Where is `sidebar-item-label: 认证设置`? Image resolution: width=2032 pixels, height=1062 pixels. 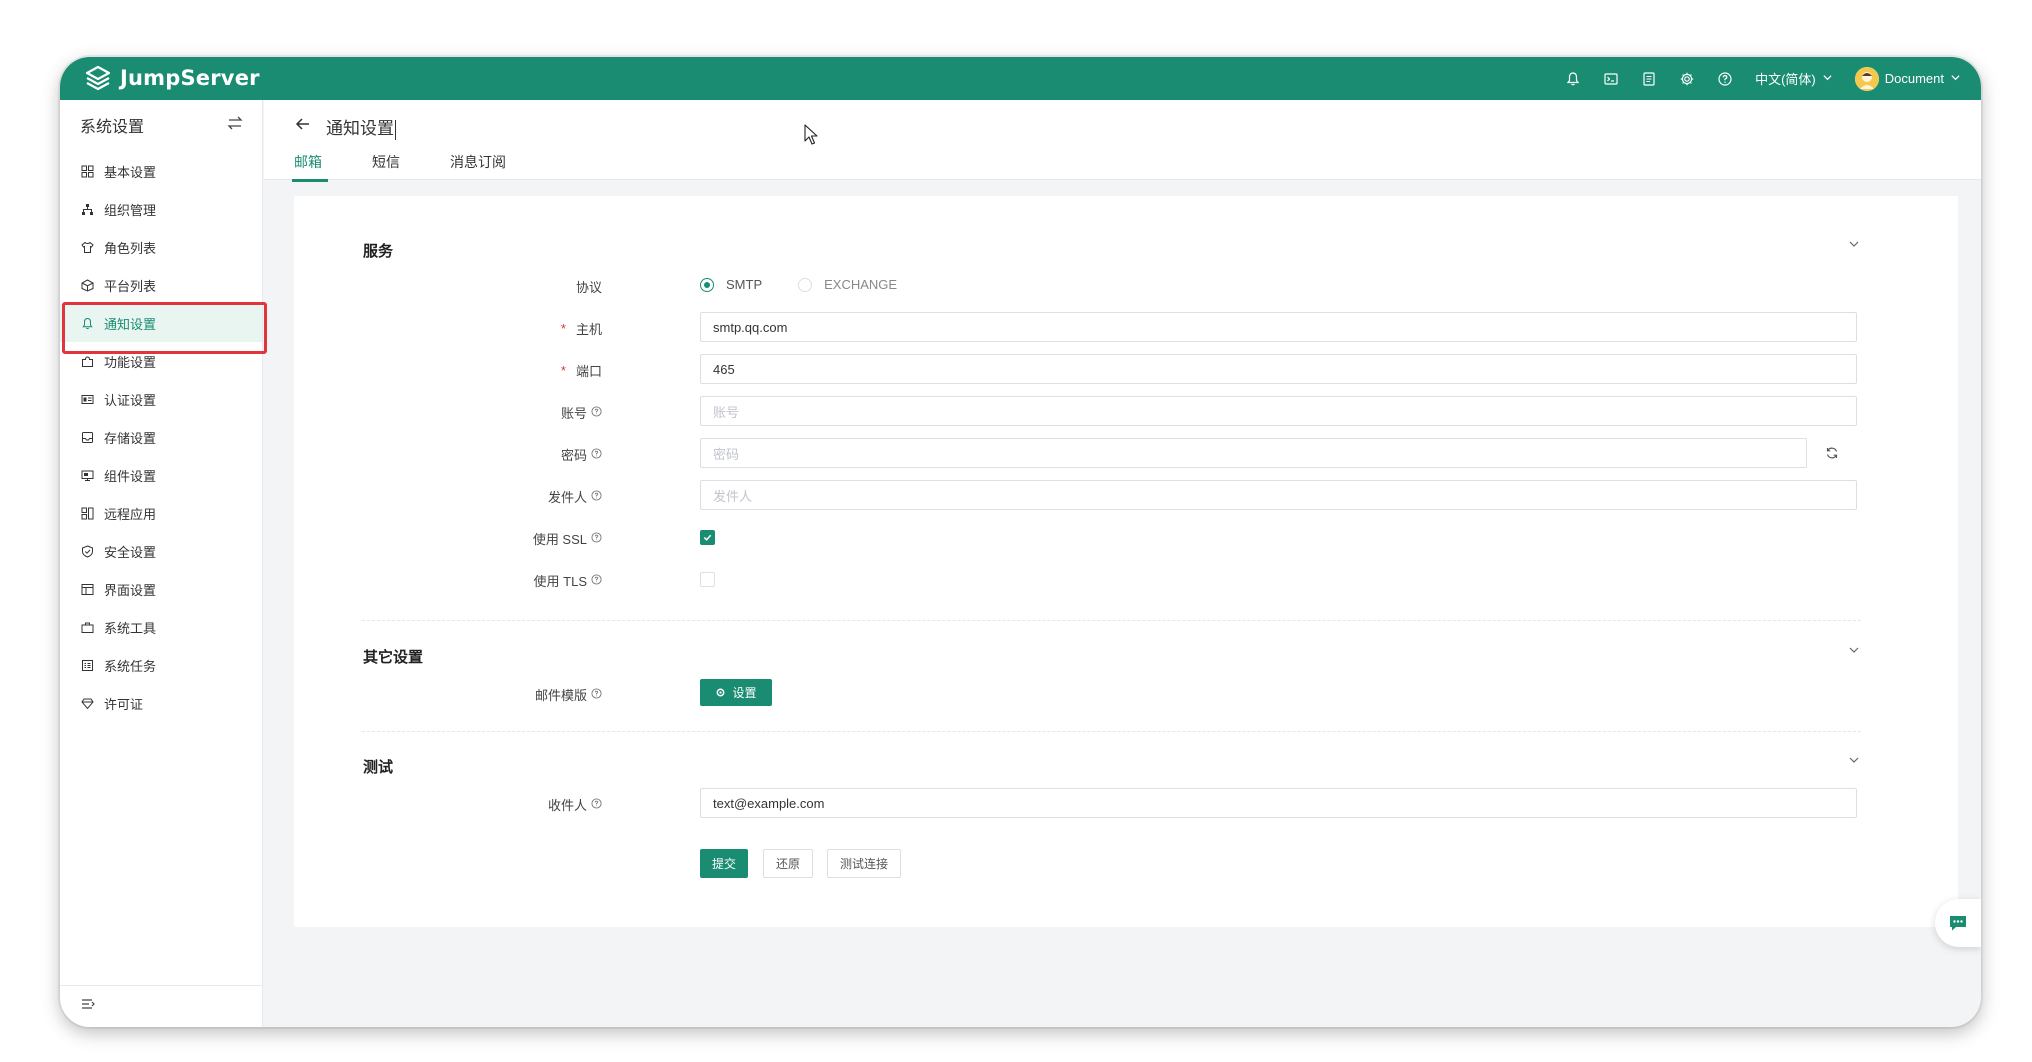 sidebar-item-label: 认证设置 is located at coordinates (130, 400).